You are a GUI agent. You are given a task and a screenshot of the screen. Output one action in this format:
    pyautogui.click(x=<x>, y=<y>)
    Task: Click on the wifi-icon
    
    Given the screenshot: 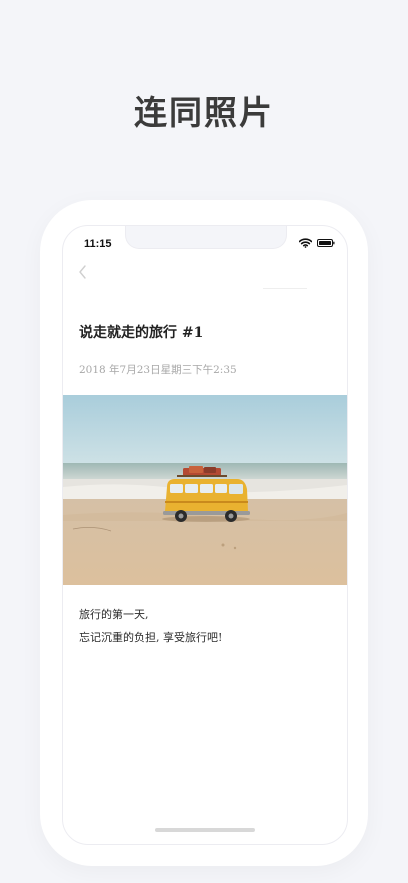 What is the action you would take?
    pyautogui.click(x=305, y=243)
    